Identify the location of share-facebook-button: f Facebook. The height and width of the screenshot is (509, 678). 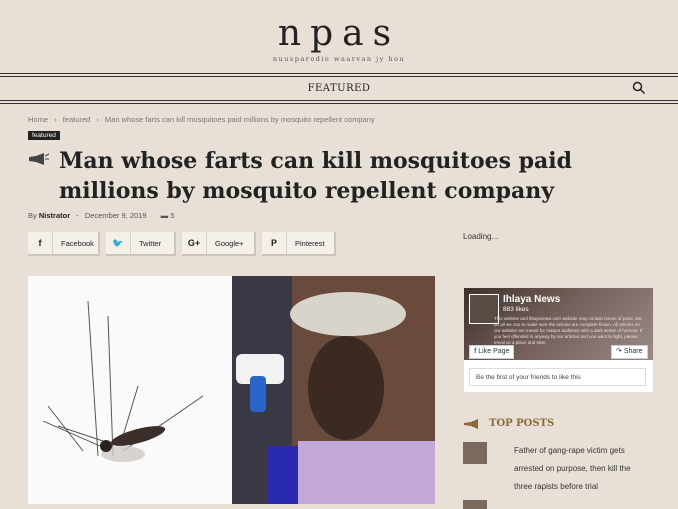
(64, 244).